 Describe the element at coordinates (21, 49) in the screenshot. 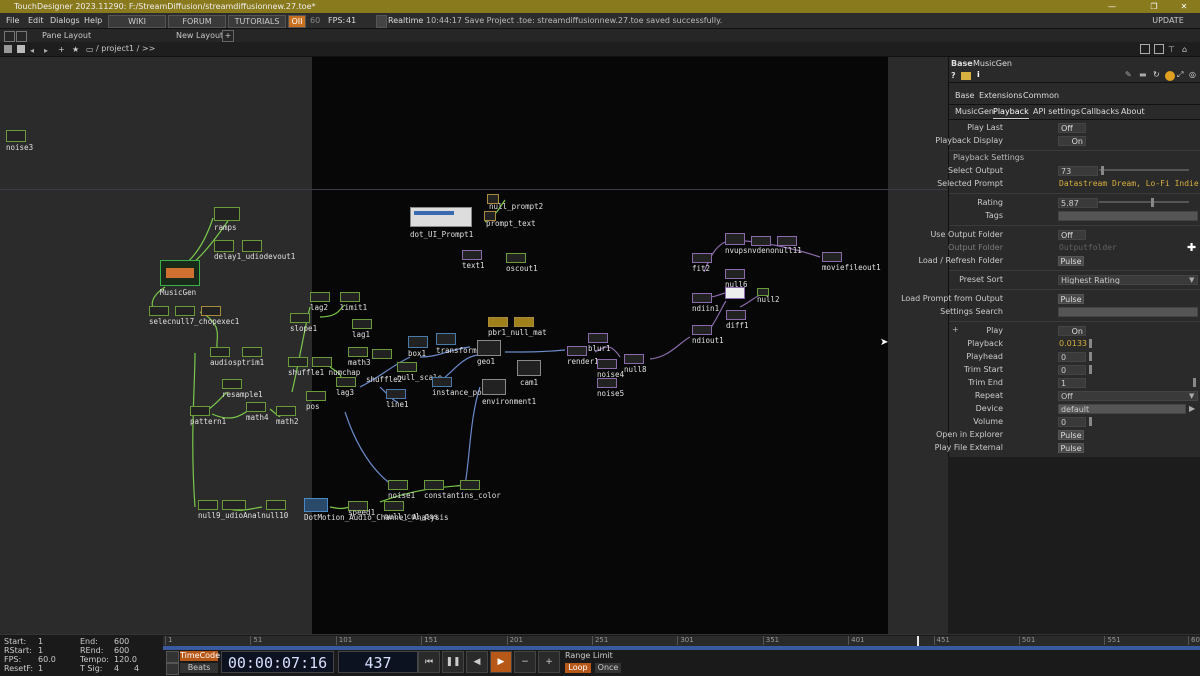

I see `stop-icon` at that location.